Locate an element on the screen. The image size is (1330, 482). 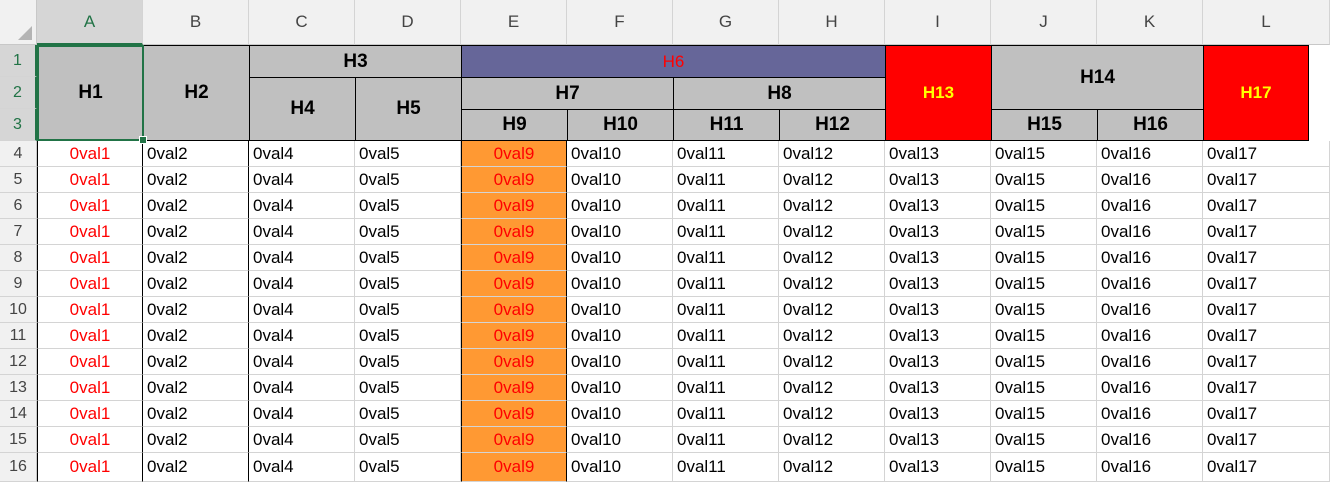
cell-e10: 0val9 is located at coordinates (514, 310).